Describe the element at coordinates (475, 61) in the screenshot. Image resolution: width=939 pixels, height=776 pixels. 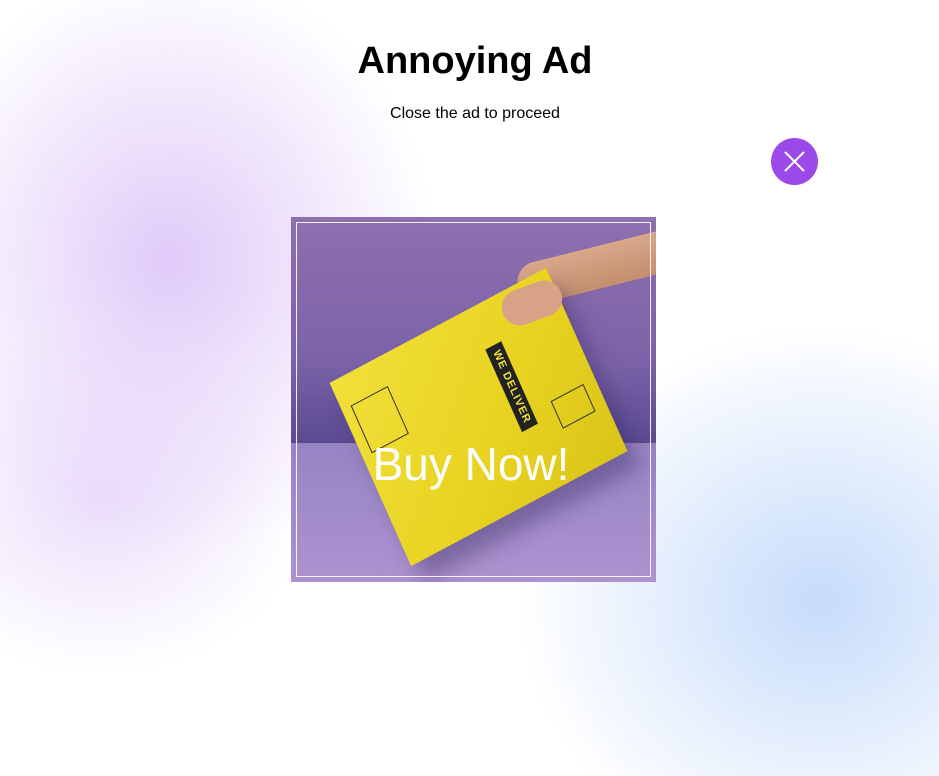
I see `page-title: Annoying Ad` at that location.